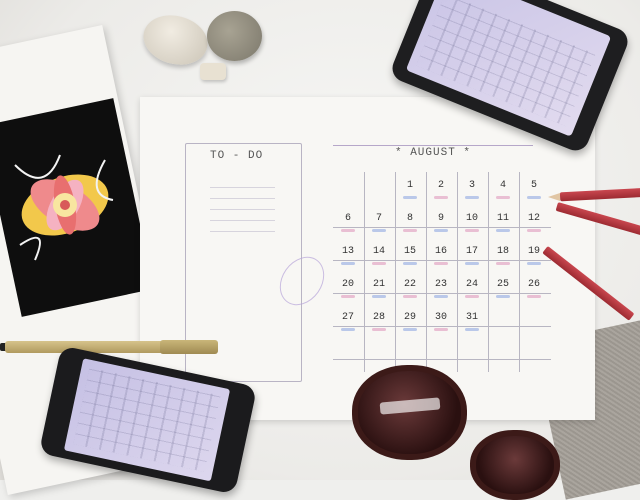 The height and width of the screenshot is (500, 640). What do you see at coordinates (378, 251) in the screenshot?
I see `calendar-day: 14` at bounding box center [378, 251].